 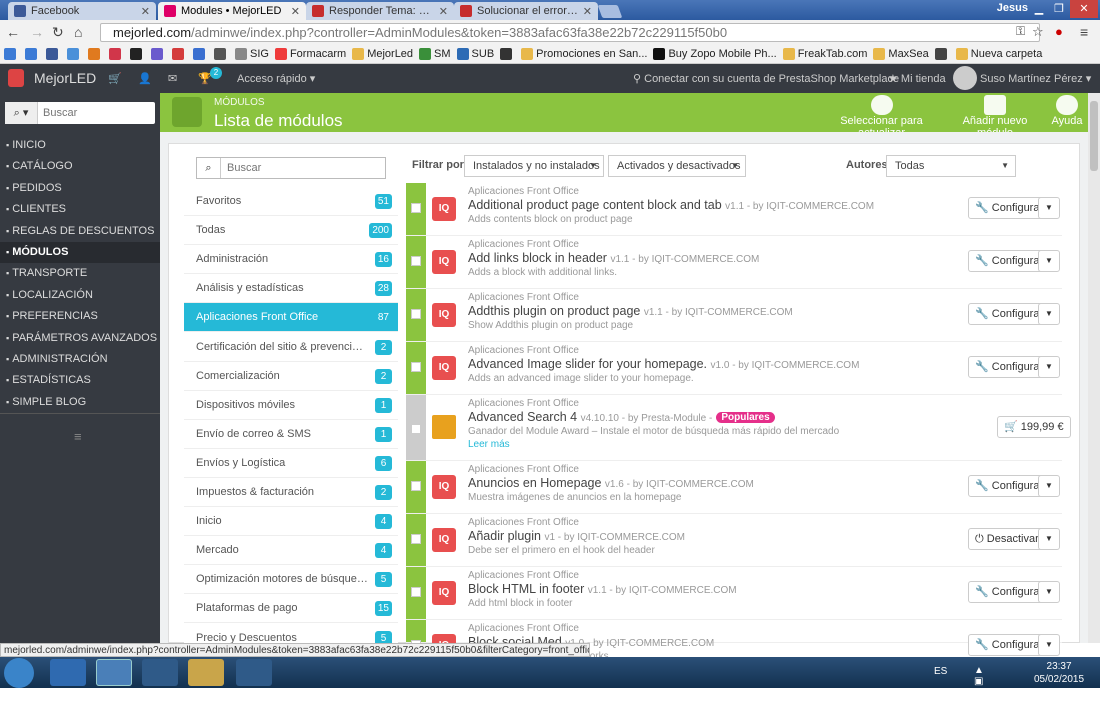 What do you see at coordinates (979, 687) in the screenshot?
I see `tray-icons: ▲ ▣ ▮ ◐` at bounding box center [979, 687].